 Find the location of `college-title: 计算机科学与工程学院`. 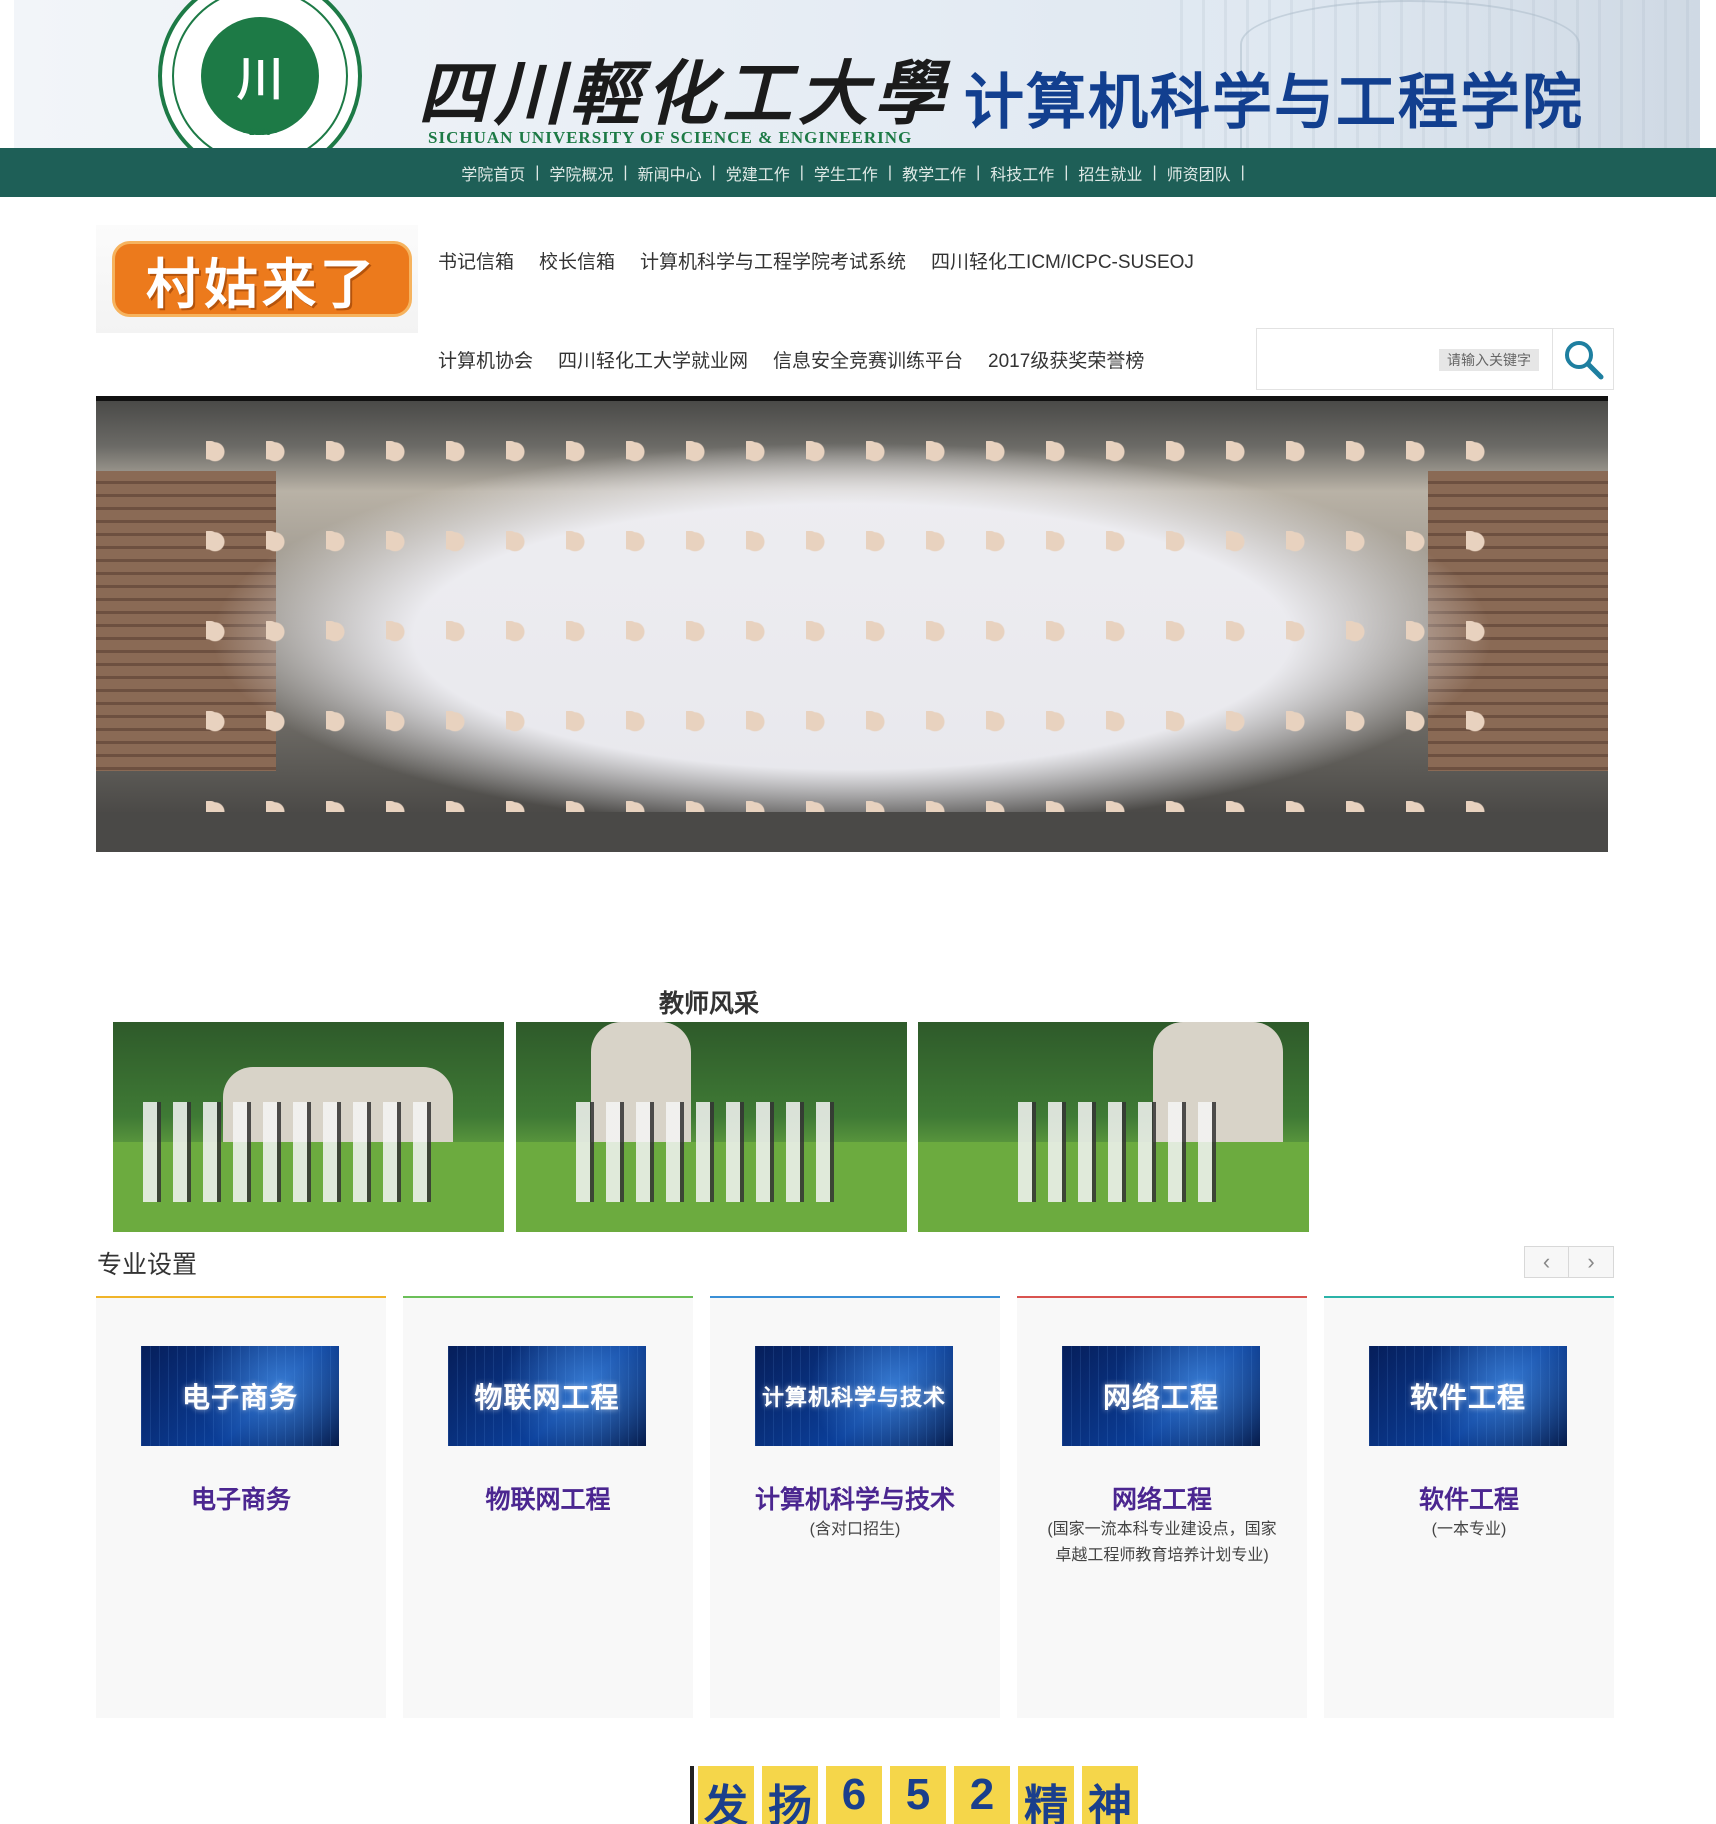

college-title: 计算机科学与工程学院 is located at coordinates (1274, 102).